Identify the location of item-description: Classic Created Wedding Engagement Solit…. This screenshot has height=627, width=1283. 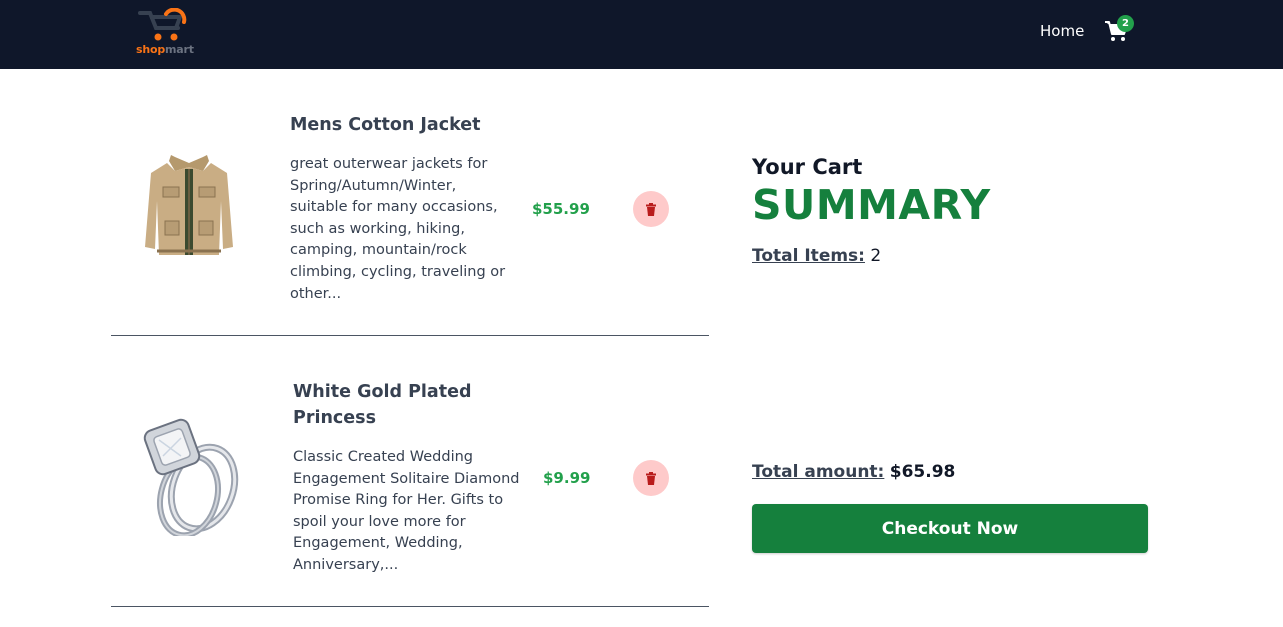
(406, 511).